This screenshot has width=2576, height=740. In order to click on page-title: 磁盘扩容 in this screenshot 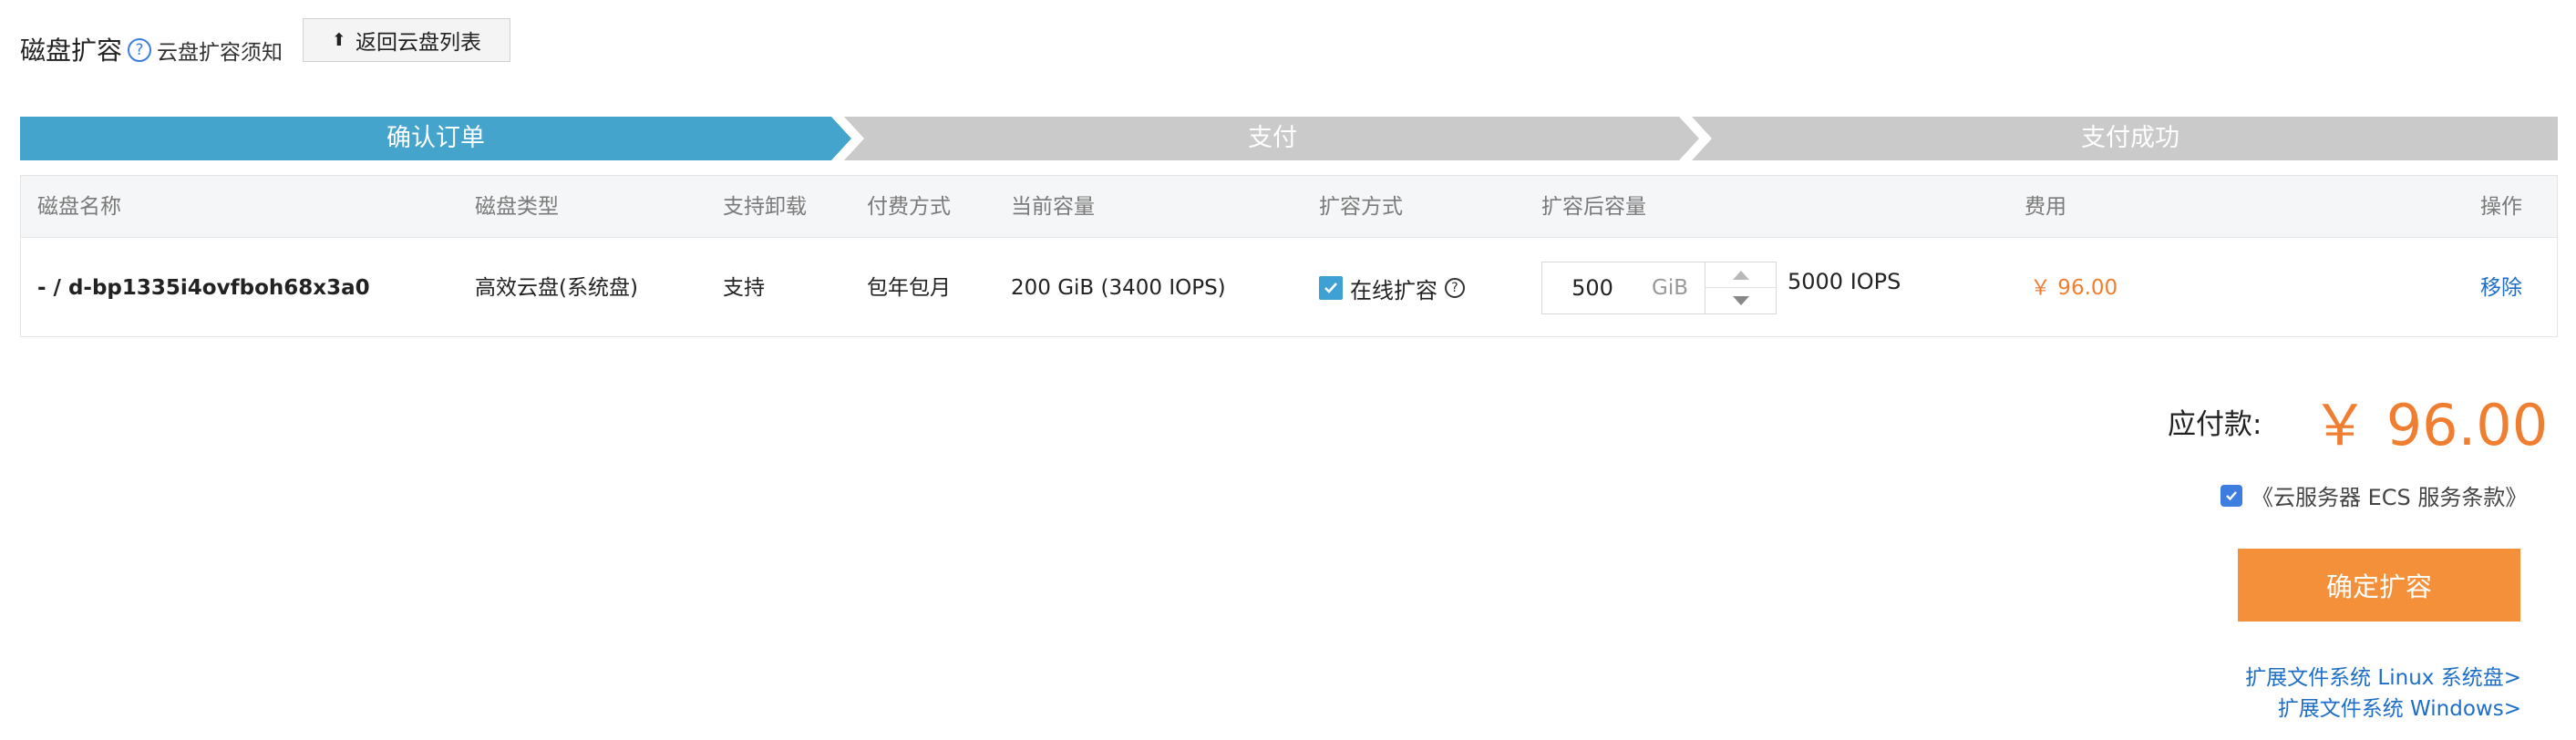, I will do `click(71, 51)`.